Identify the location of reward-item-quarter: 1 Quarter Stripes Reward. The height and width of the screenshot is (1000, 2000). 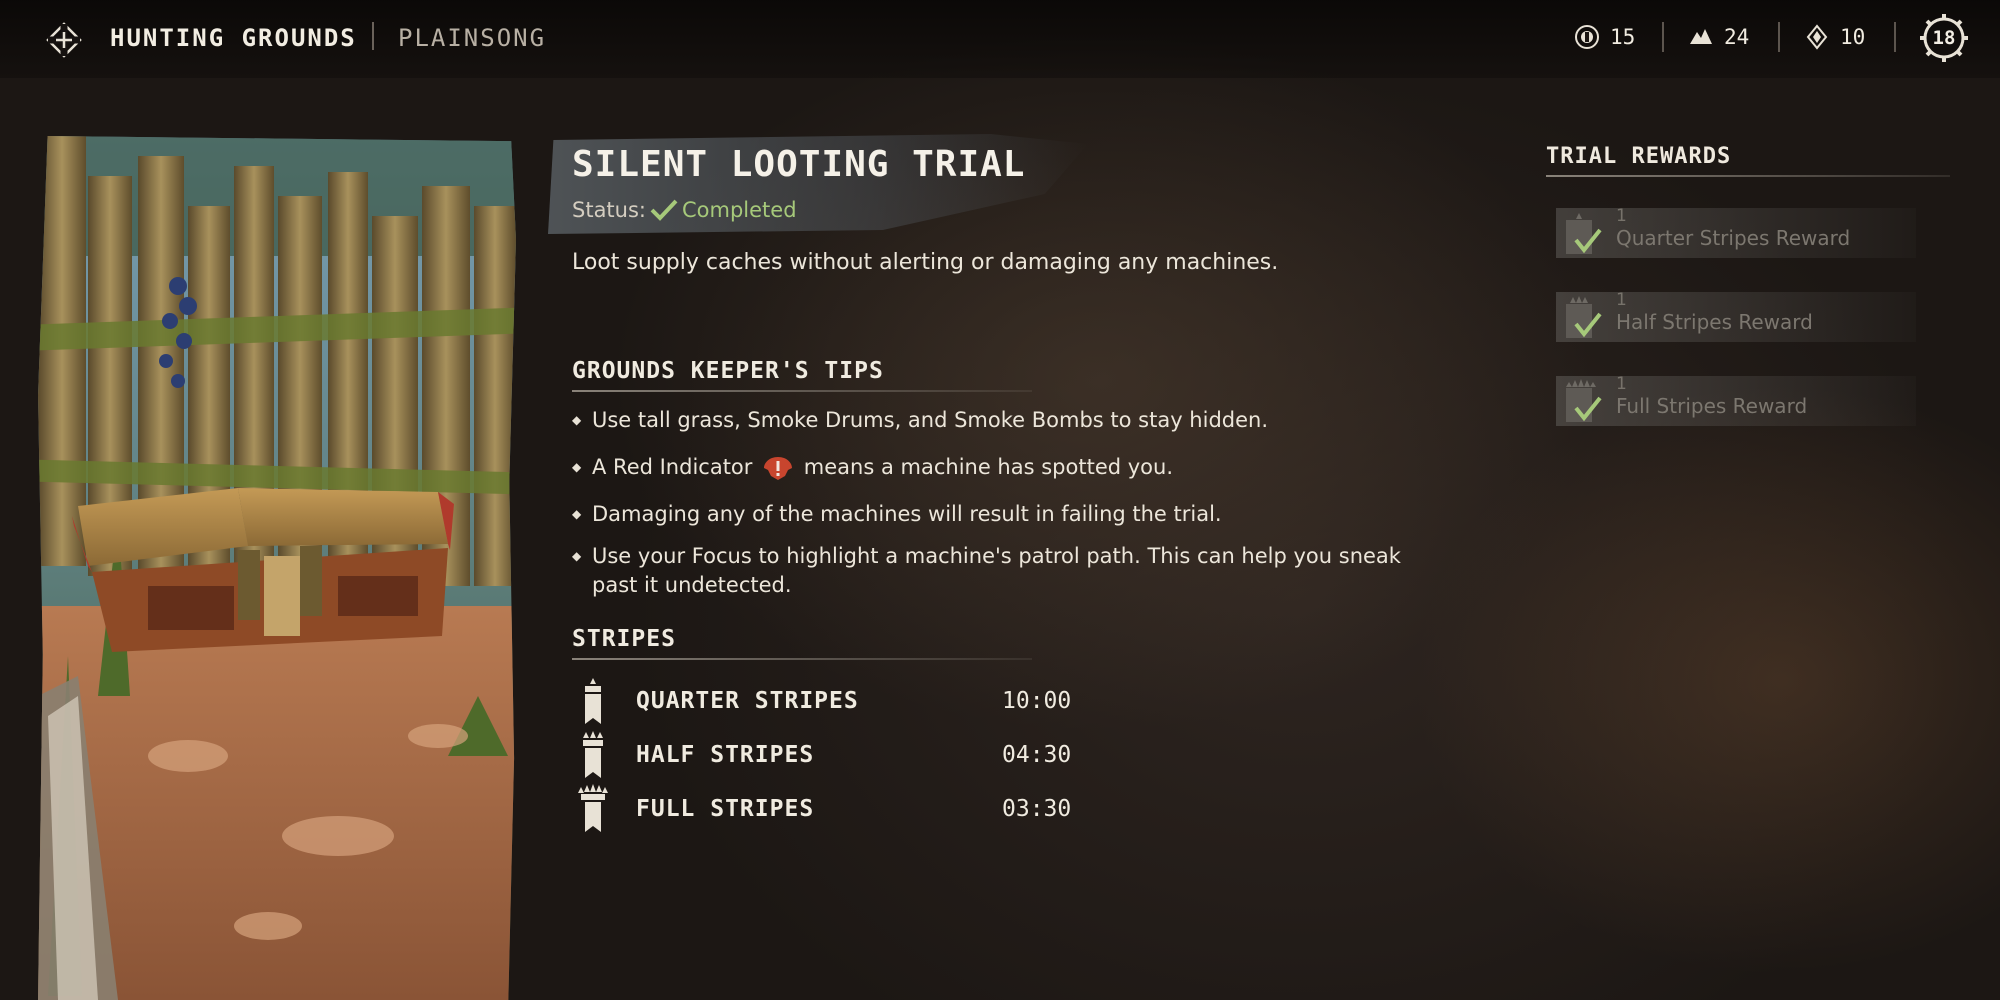
(1746, 234).